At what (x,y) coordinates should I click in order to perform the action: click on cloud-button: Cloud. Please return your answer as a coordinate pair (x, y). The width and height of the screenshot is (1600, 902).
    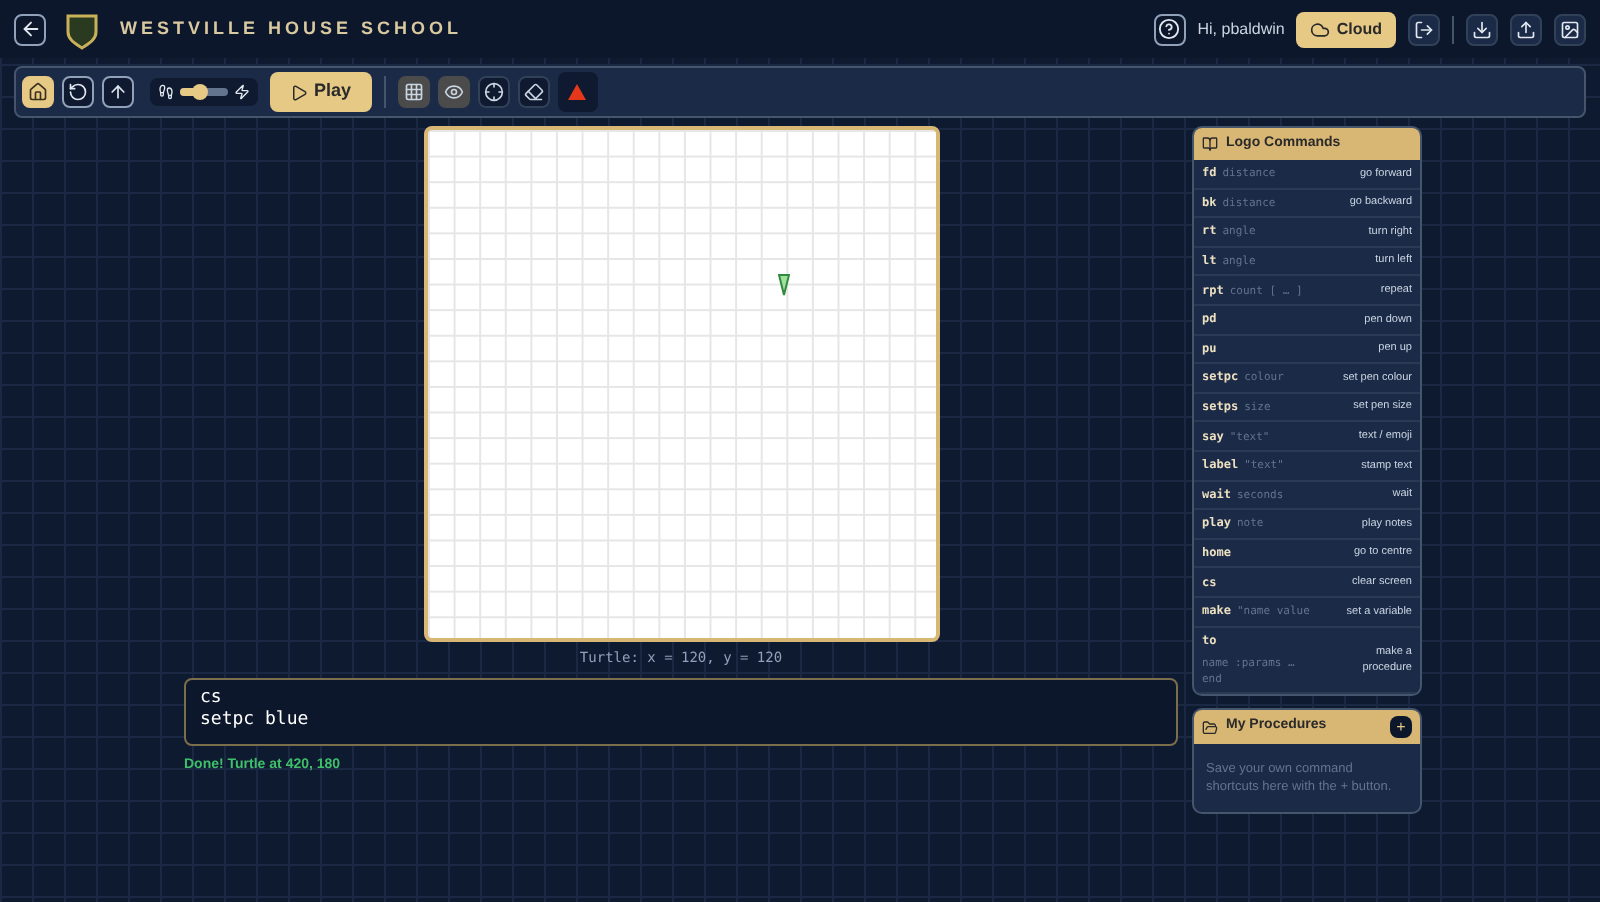
    Looking at the image, I should click on (1346, 29).